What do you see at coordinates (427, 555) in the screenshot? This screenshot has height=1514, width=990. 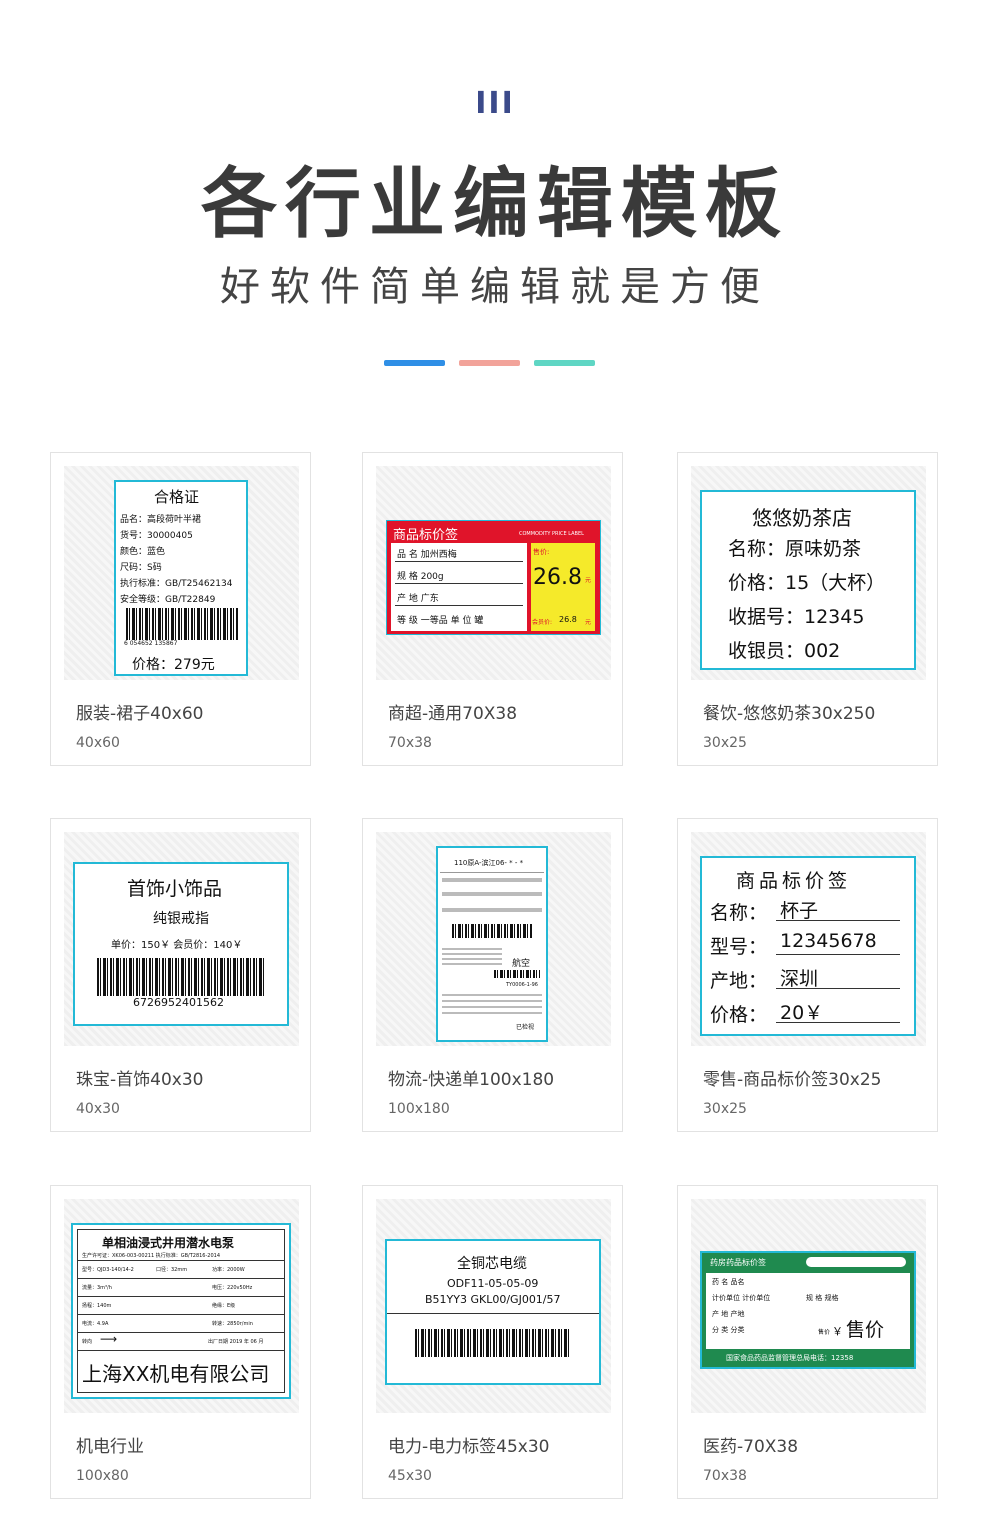 I see `label-row: 品 名 加州西梅` at bounding box center [427, 555].